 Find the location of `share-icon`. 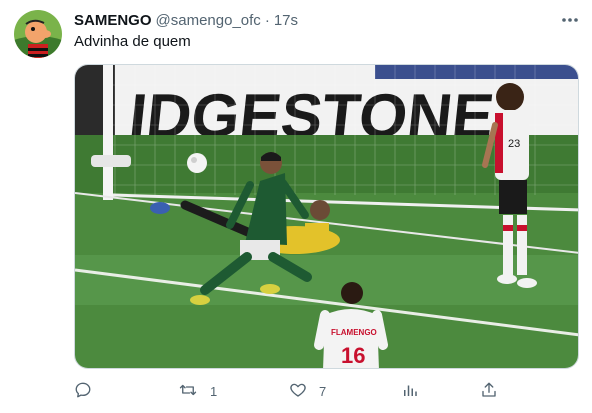

share-icon is located at coordinates (489, 391).